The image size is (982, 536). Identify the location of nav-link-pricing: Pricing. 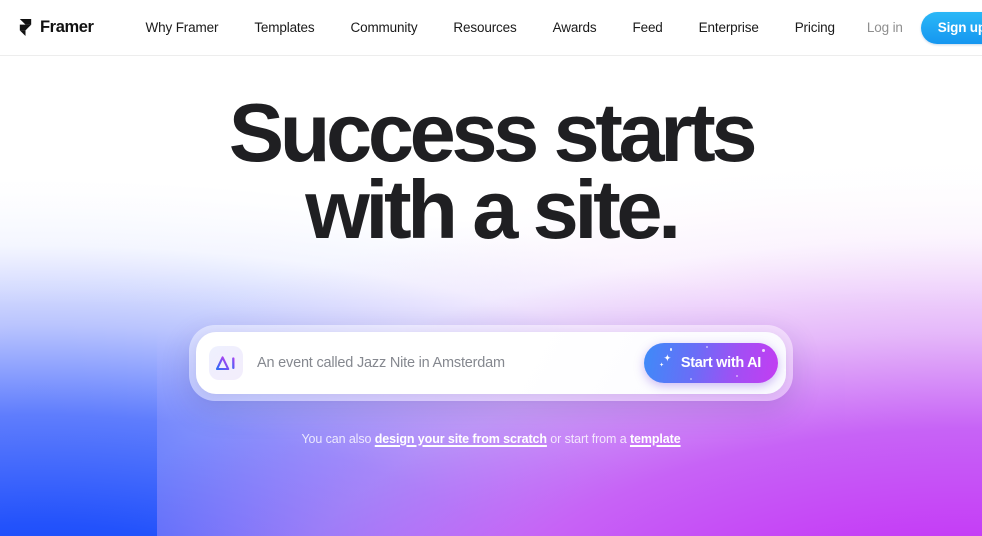
(815, 27).